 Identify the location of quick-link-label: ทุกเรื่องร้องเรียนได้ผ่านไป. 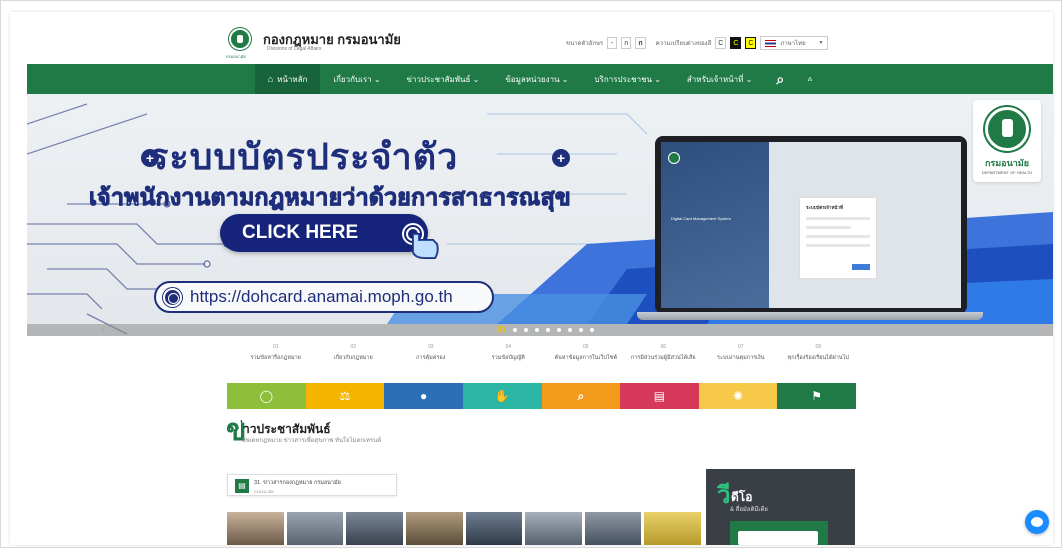
(818, 358).